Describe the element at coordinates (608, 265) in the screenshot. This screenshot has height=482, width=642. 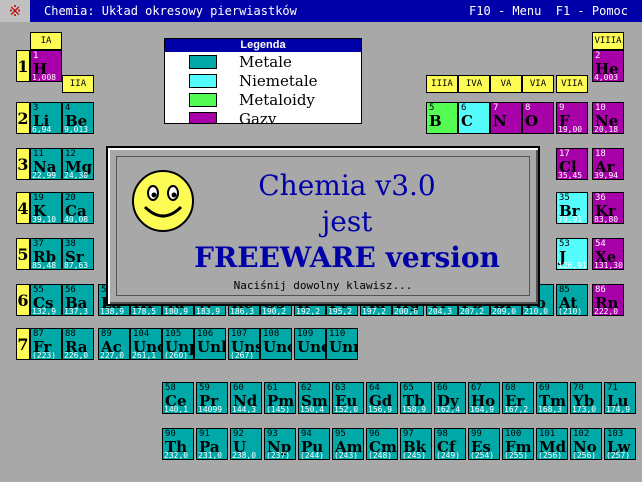
I see `atomic-mass: 131,30` at that location.